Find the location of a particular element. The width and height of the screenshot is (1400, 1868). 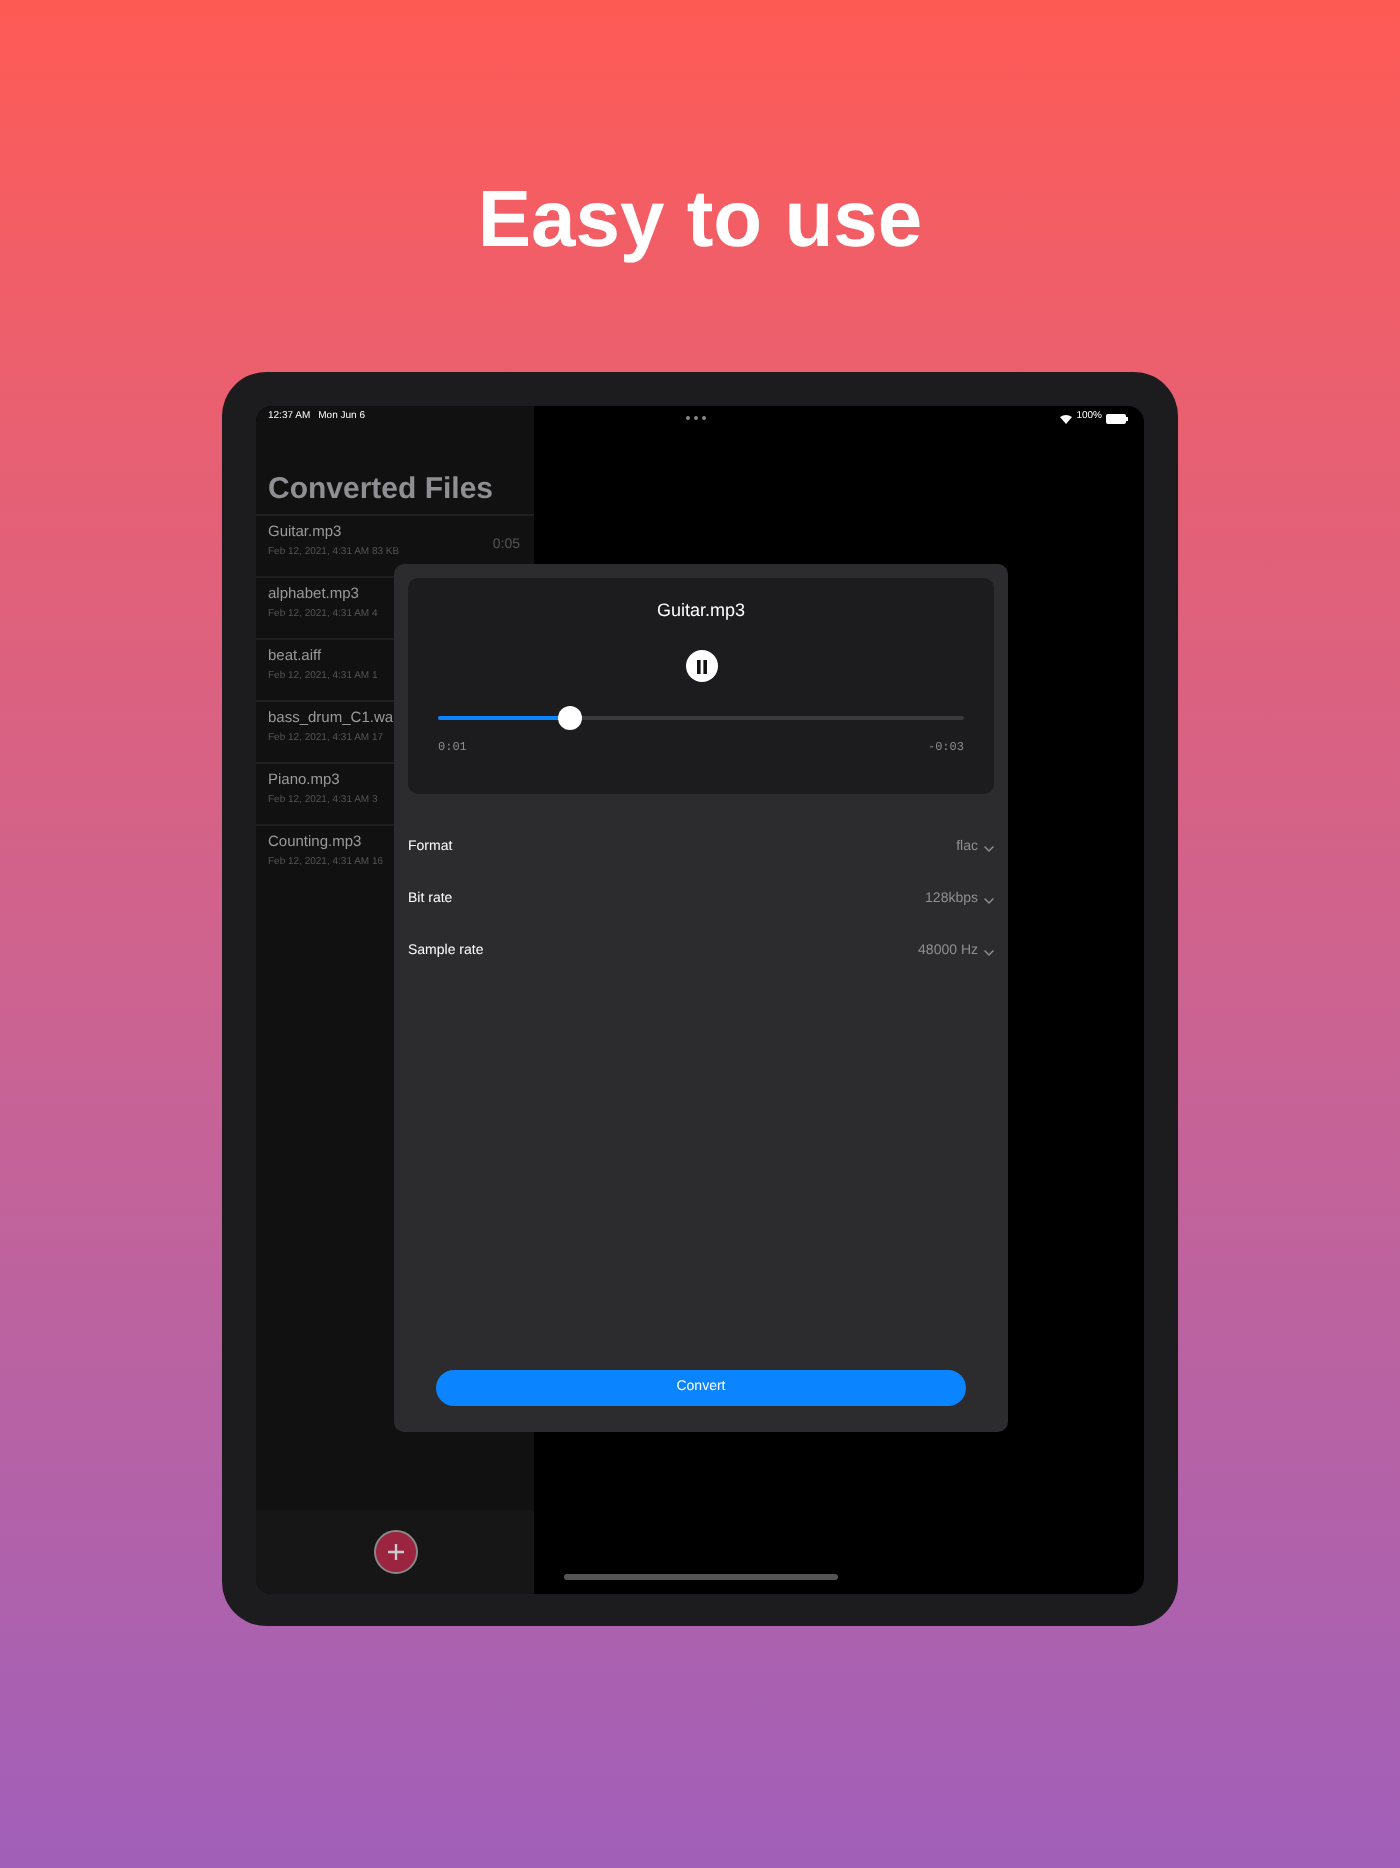

headline: Easy to use is located at coordinates (700, 221).